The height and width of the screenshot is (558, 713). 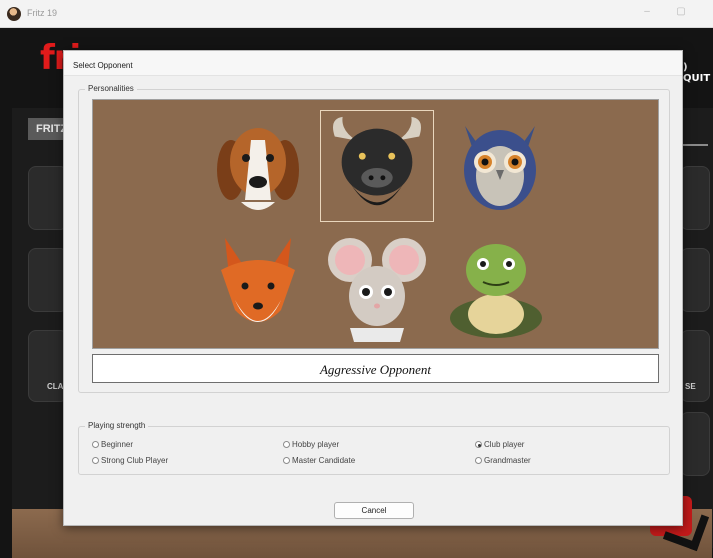 What do you see at coordinates (316, 444) in the screenshot?
I see `radio-label: Hobby player` at bounding box center [316, 444].